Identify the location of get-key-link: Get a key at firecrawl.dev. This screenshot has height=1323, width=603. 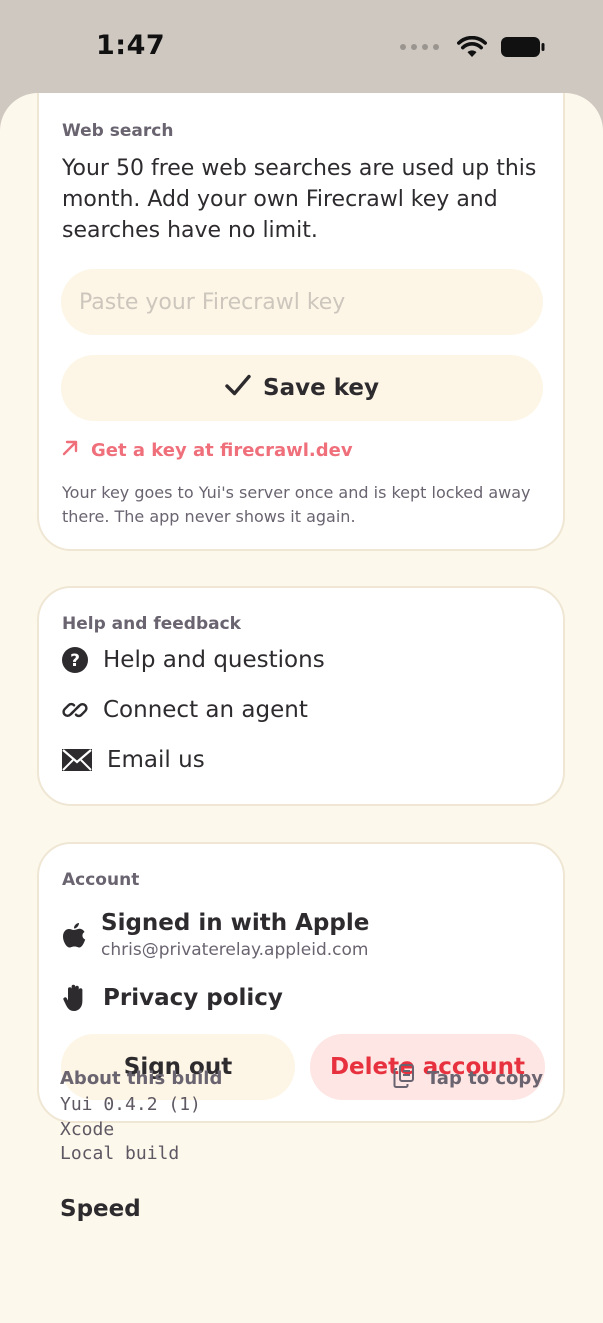
(207, 450).